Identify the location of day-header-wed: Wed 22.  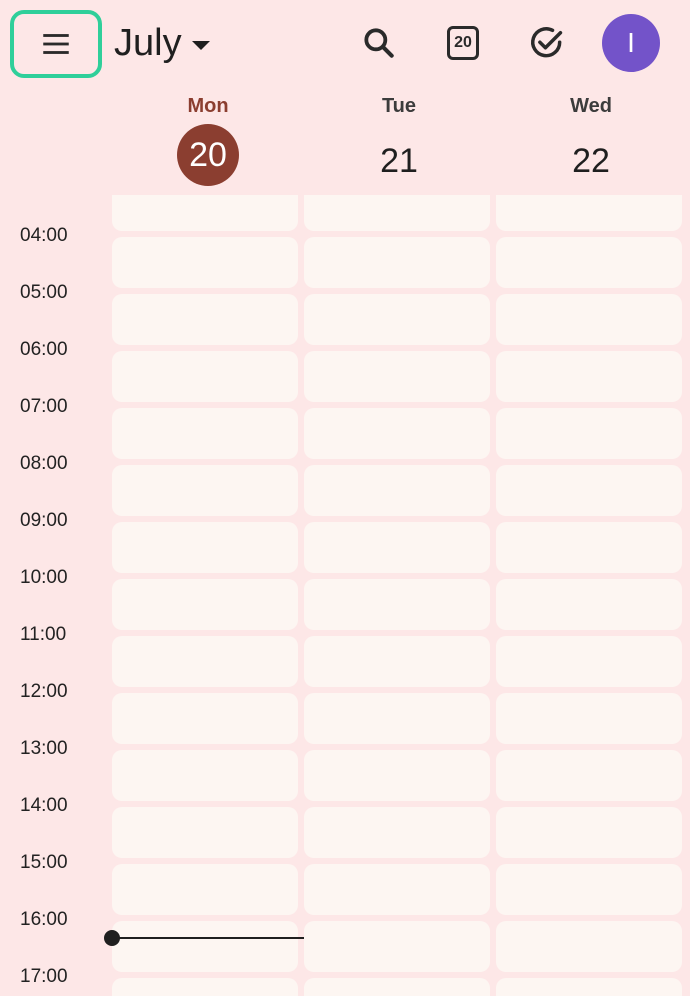
(591, 143).